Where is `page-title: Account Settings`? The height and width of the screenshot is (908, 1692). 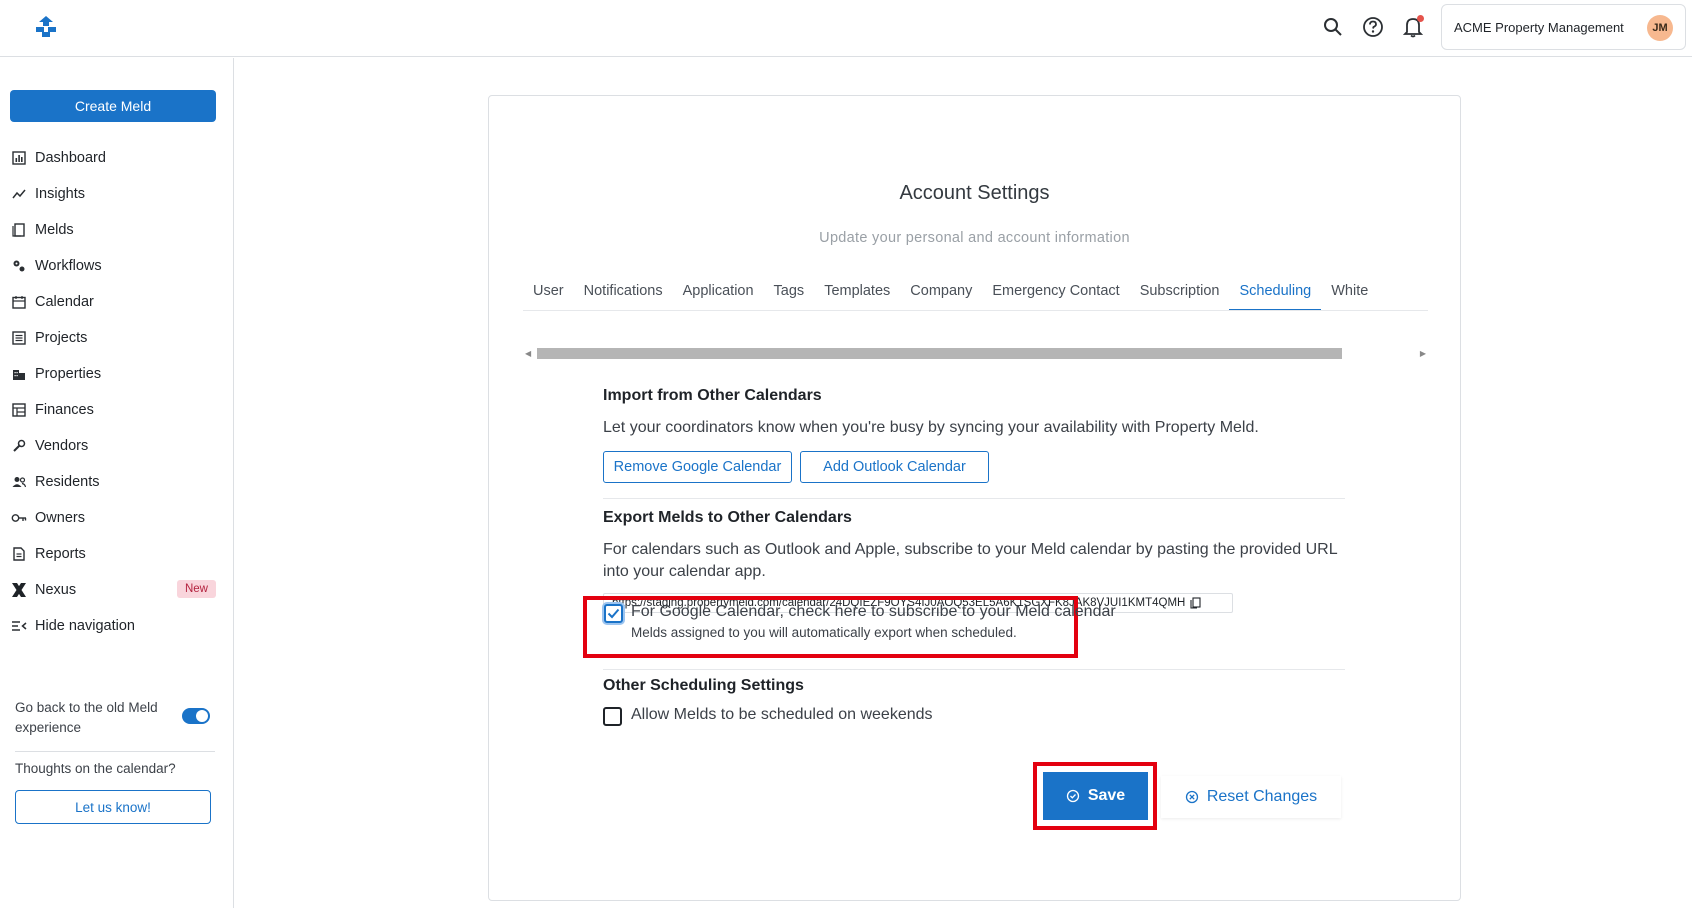 page-title: Account Settings is located at coordinates (974, 193).